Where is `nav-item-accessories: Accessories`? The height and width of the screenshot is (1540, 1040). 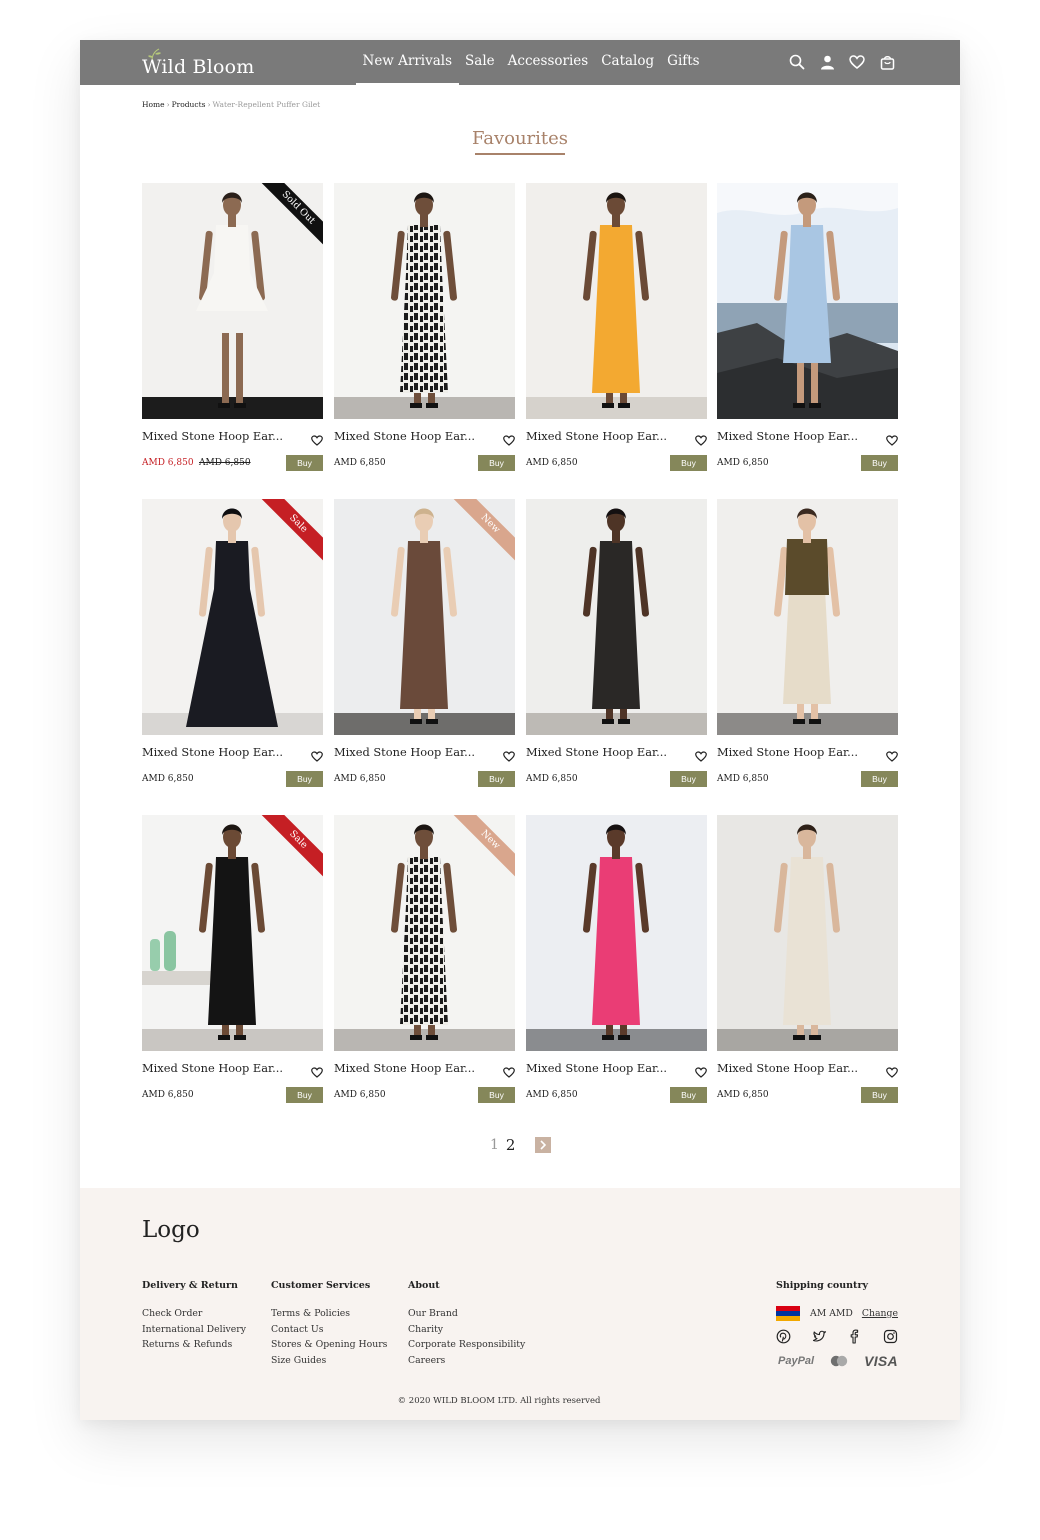
nav-item-accessories: Accessories is located at coordinates (548, 62).